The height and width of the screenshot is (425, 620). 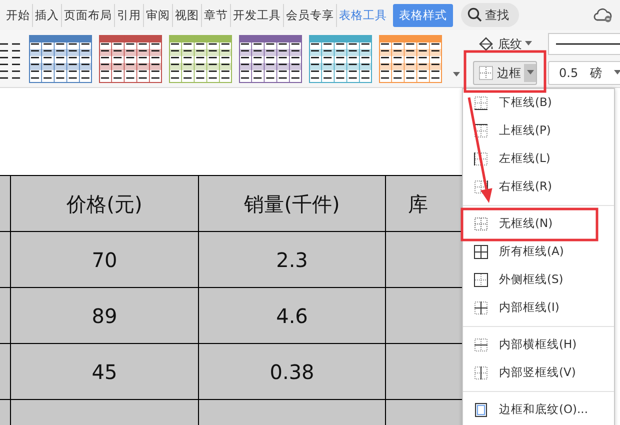 What do you see at coordinates (505, 43) in the screenshot?
I see `shading-button: 底纹` at bounding box center [505, 43].